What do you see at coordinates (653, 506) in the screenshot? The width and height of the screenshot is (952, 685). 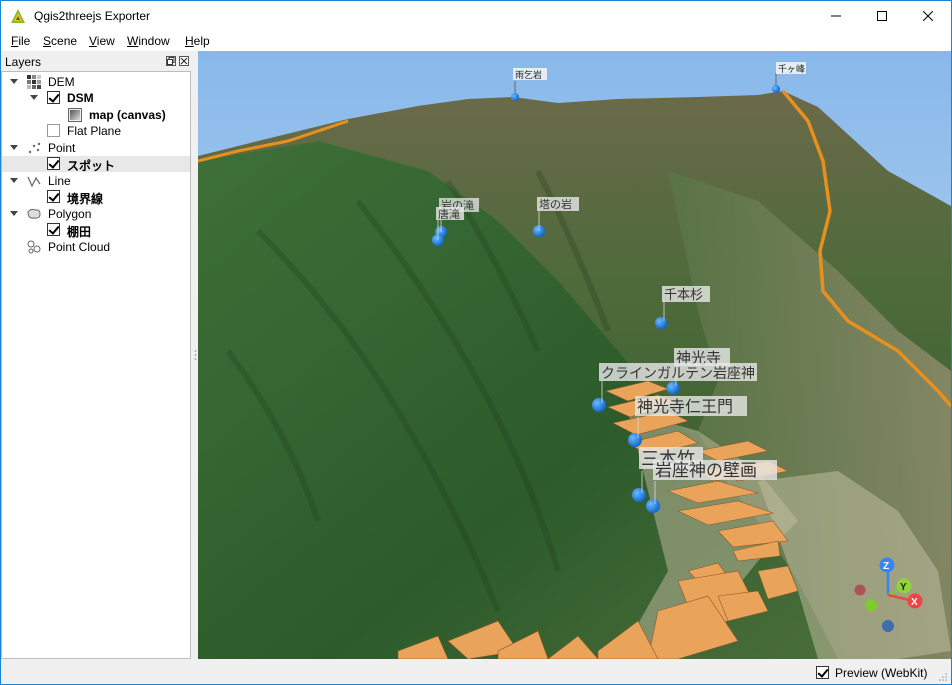 I see `marker-l9` at bounding box center [653, 506].